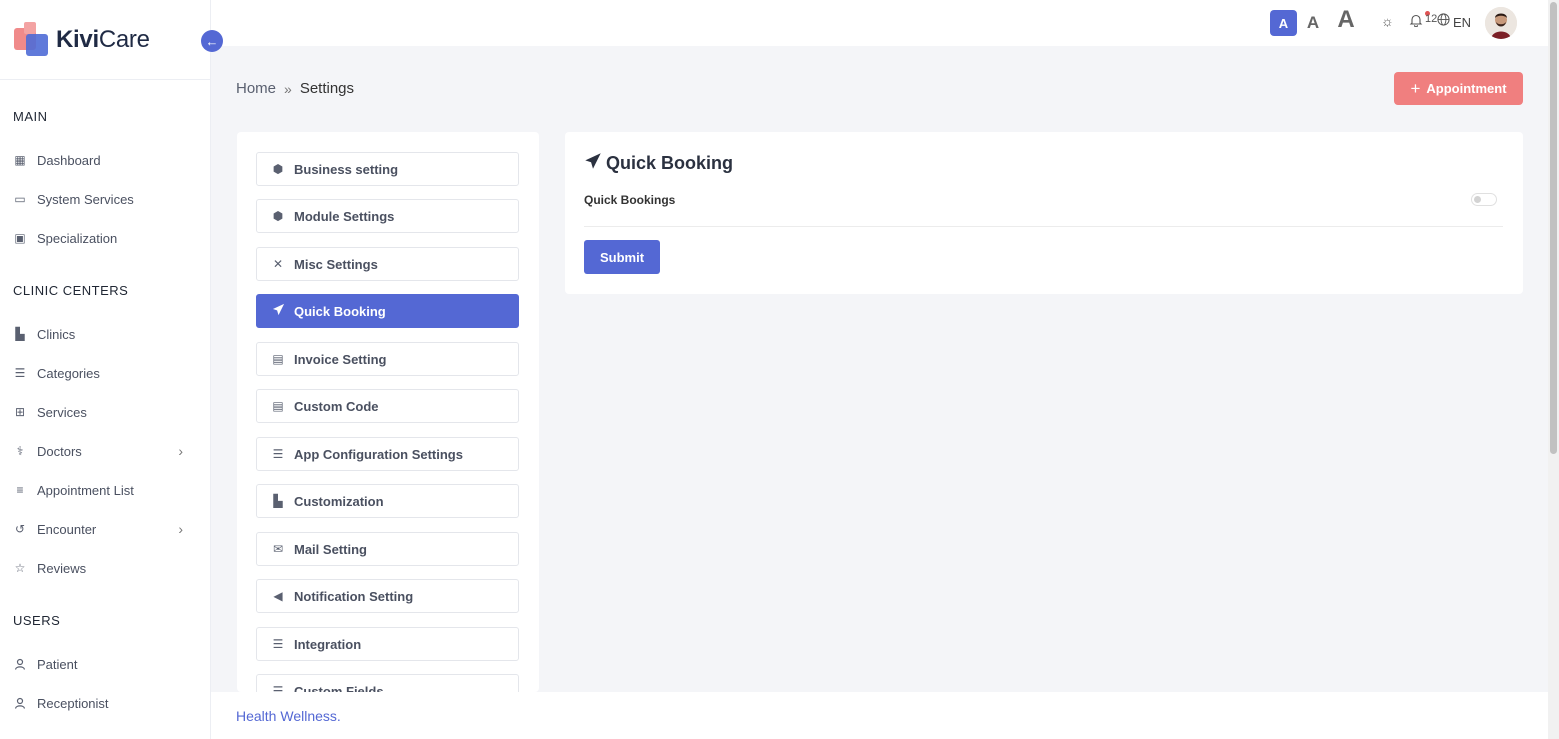 The height and width of the screenshot is (739, 1559). Describe the element at coordinates (20, 199) in the screenshot. I see `monitor-icon: ▭` at that location.